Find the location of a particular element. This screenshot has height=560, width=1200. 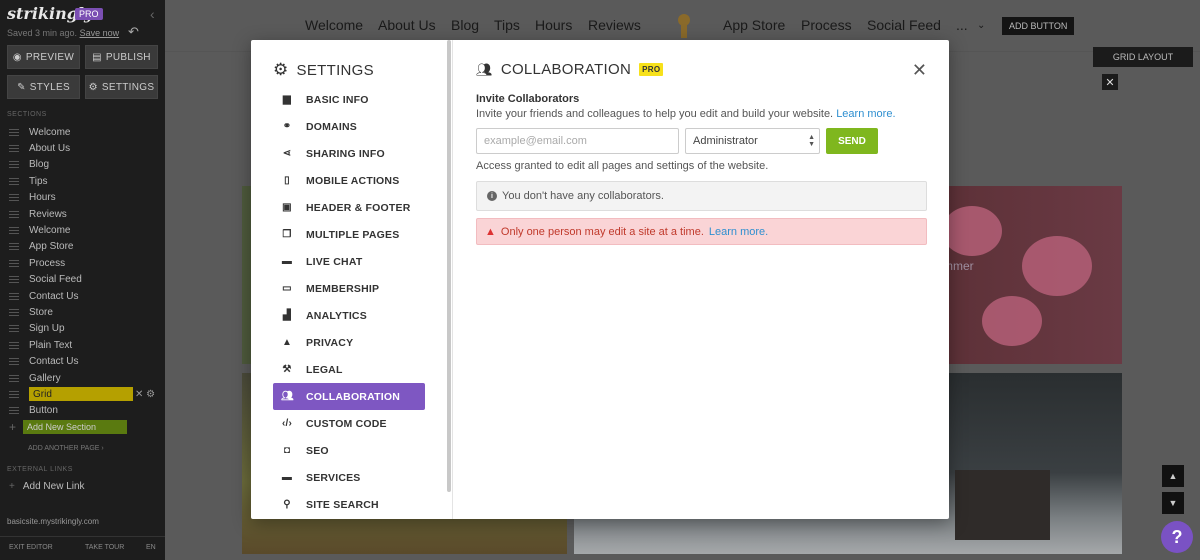

add-button: ADD BUTTON is located at coordinates (1038, 26).